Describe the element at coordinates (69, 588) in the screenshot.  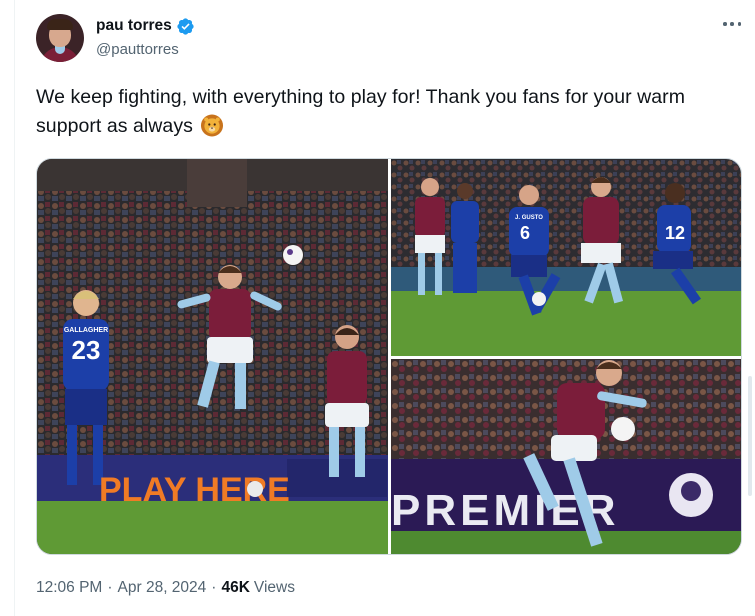
I see `tweet-time: 12:06 PM` at that location.